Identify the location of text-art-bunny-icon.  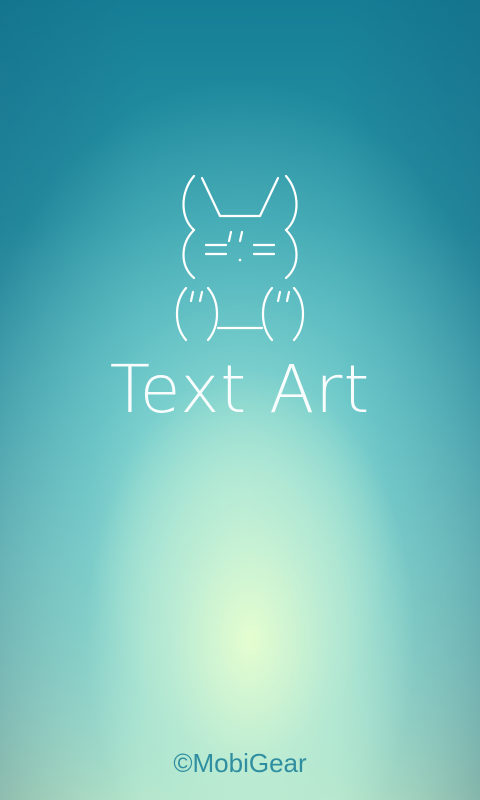
(240, 258).